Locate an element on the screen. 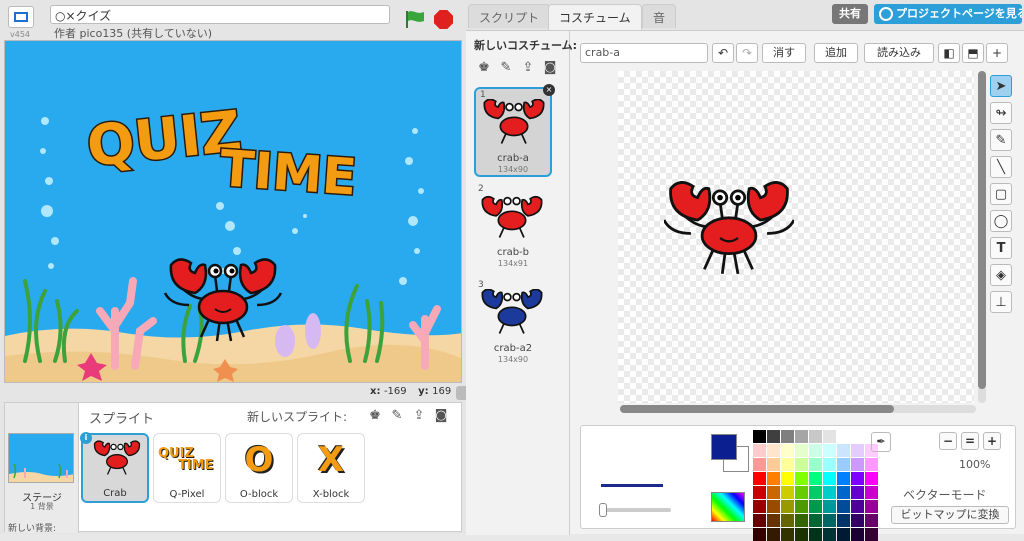 Image resolution: width=1024 pixels, height=541 pixels. stage-selector: ステージ 1 背景 新しい背景: is located at coordinates (42, 468).